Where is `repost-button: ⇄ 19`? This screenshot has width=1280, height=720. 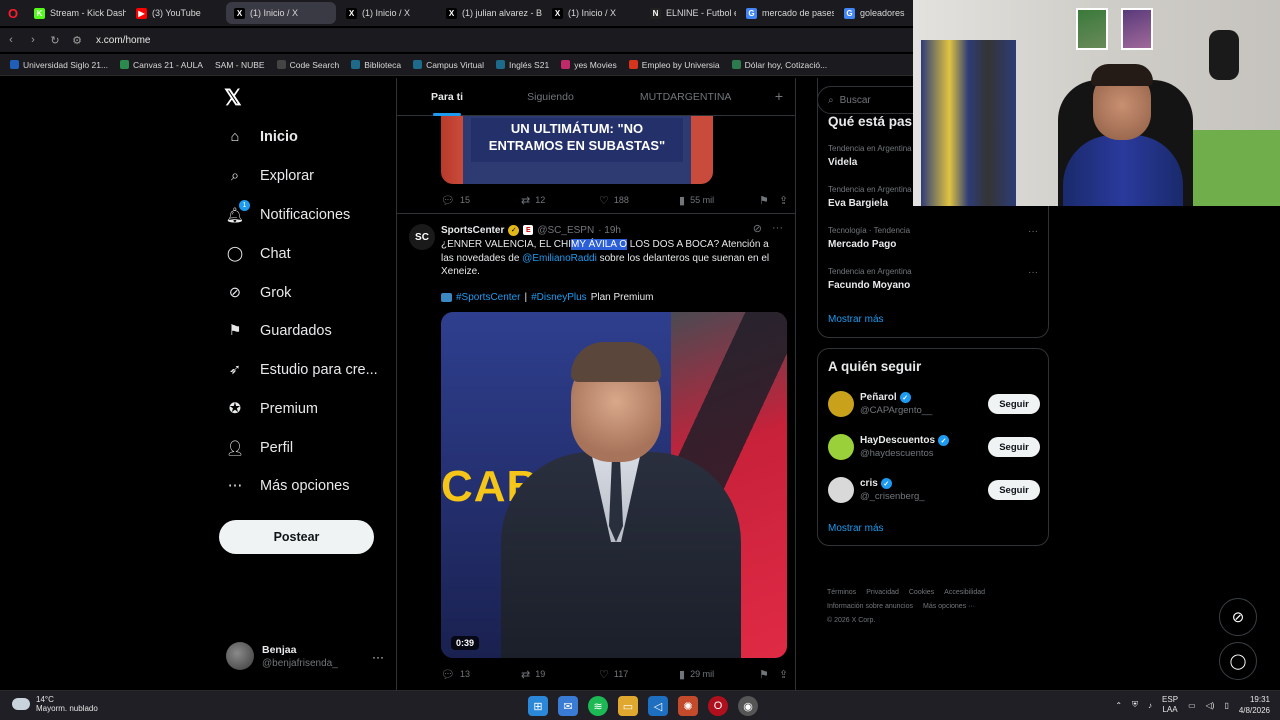
repost-button: ⇄ 19 is located at coordinates (560, 674).